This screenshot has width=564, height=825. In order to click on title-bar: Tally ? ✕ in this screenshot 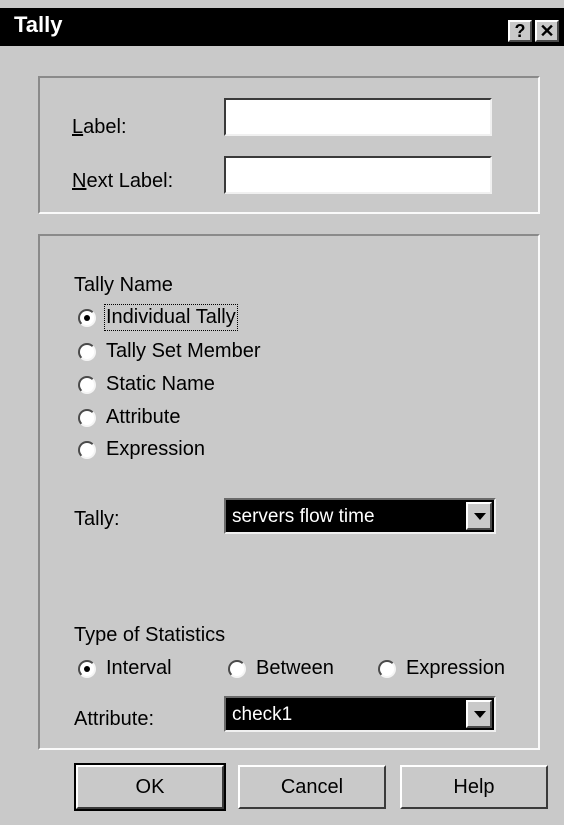, I will do `click(282, 27)`.